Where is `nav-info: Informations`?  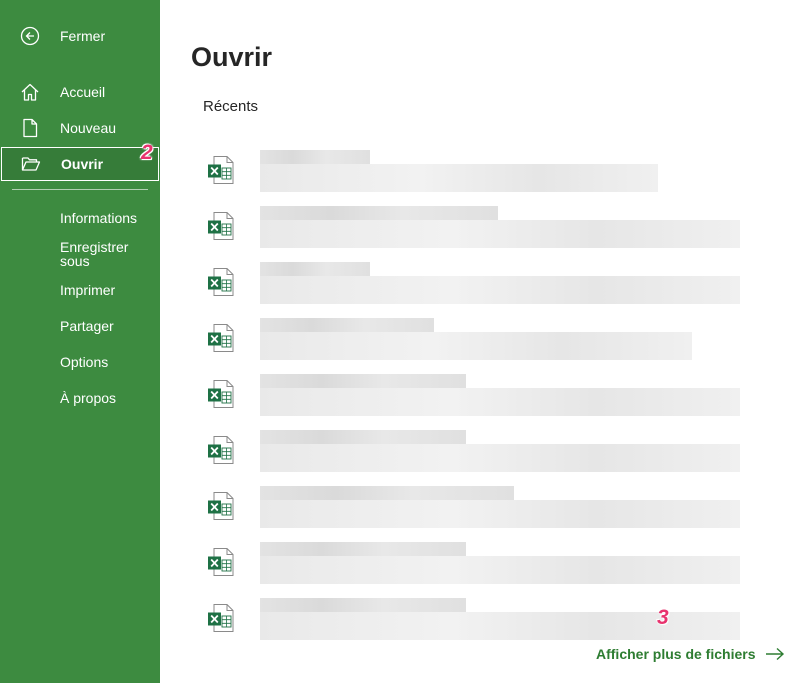 nav-info: Informations is located at coordinates (80, 218).